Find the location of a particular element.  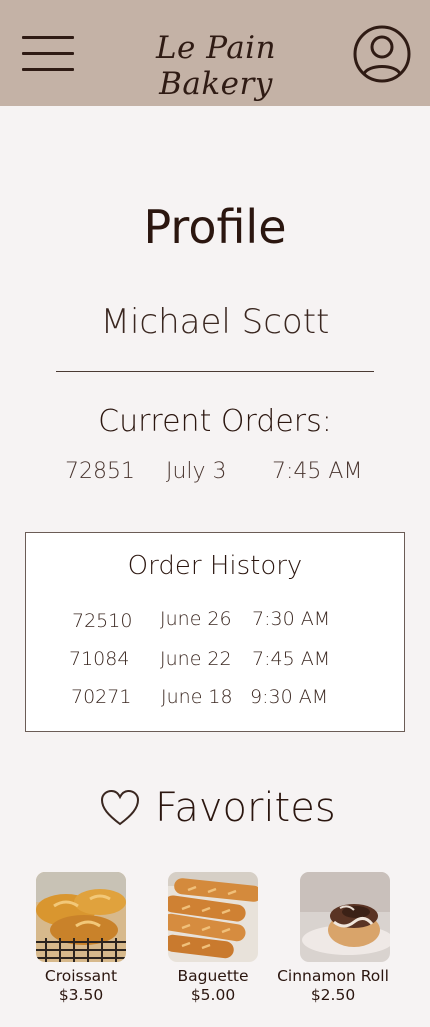

favorite-item-cinnamon-roll: Cinnamon Roll $2.50 is located at coordinates (333, 938).